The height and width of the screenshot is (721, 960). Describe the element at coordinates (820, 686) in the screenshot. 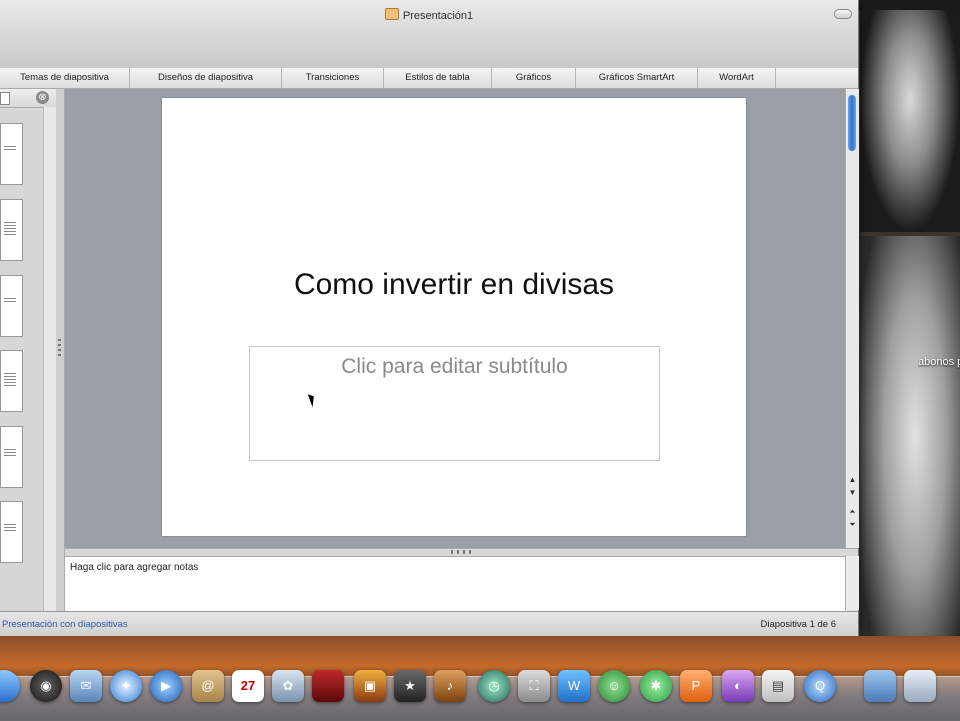

I see `quicktime-icon: Q` at that location.